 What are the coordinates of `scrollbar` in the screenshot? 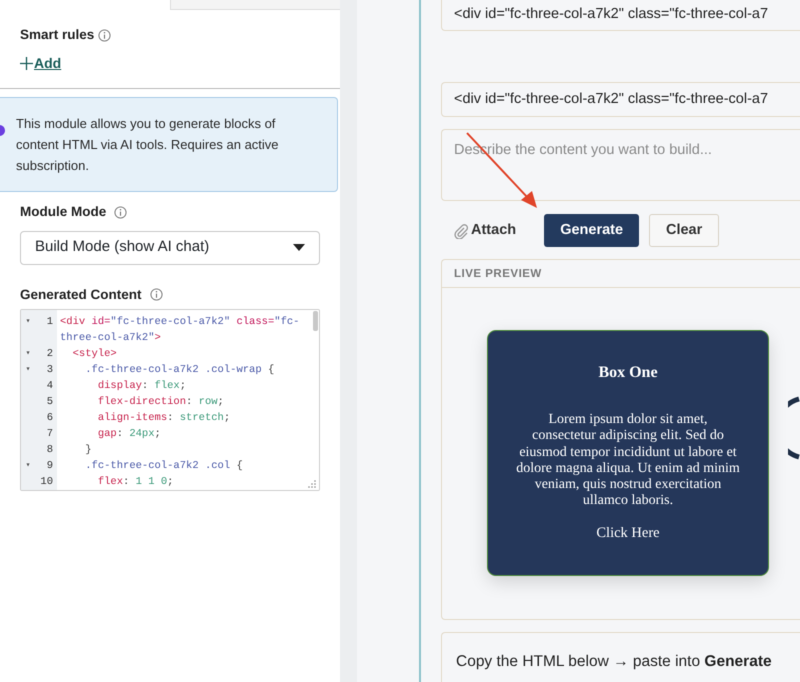 It's located at (315, 320).